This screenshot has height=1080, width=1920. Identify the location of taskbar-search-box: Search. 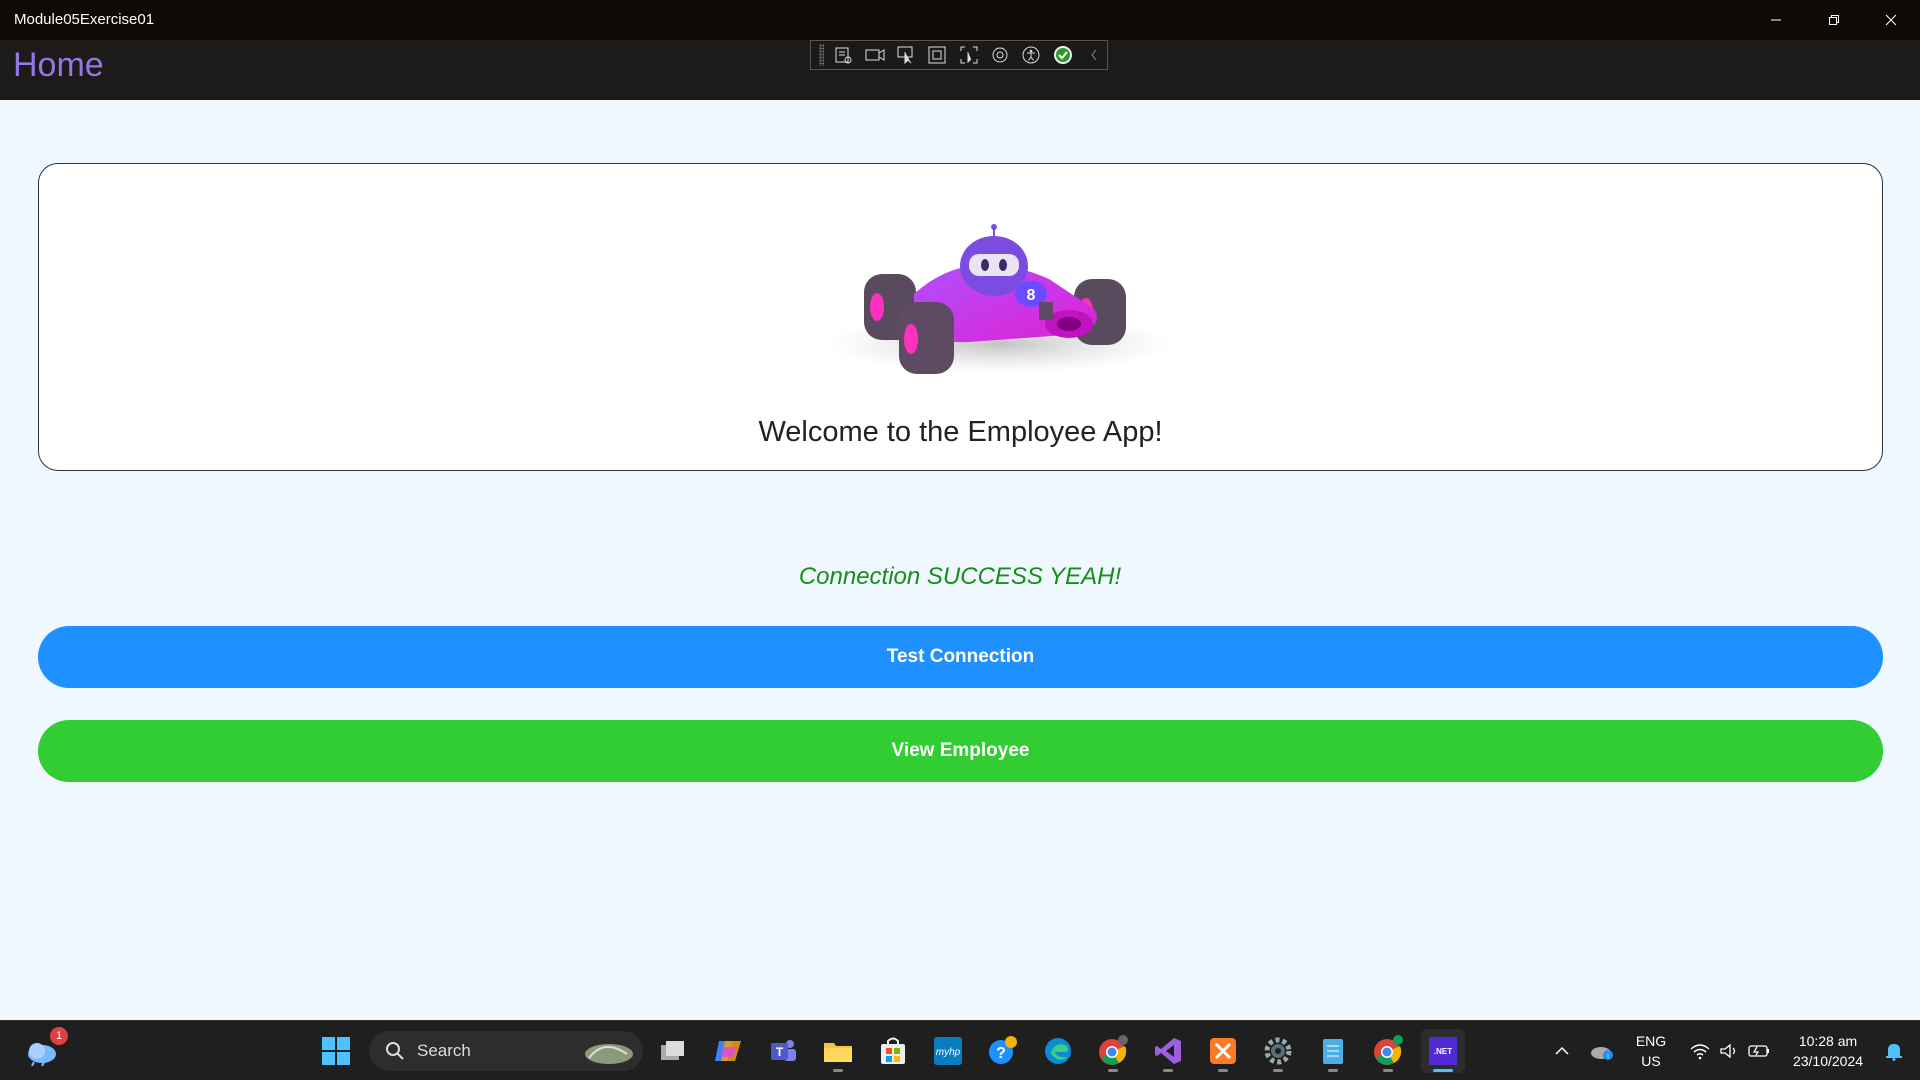
(506, 1051).